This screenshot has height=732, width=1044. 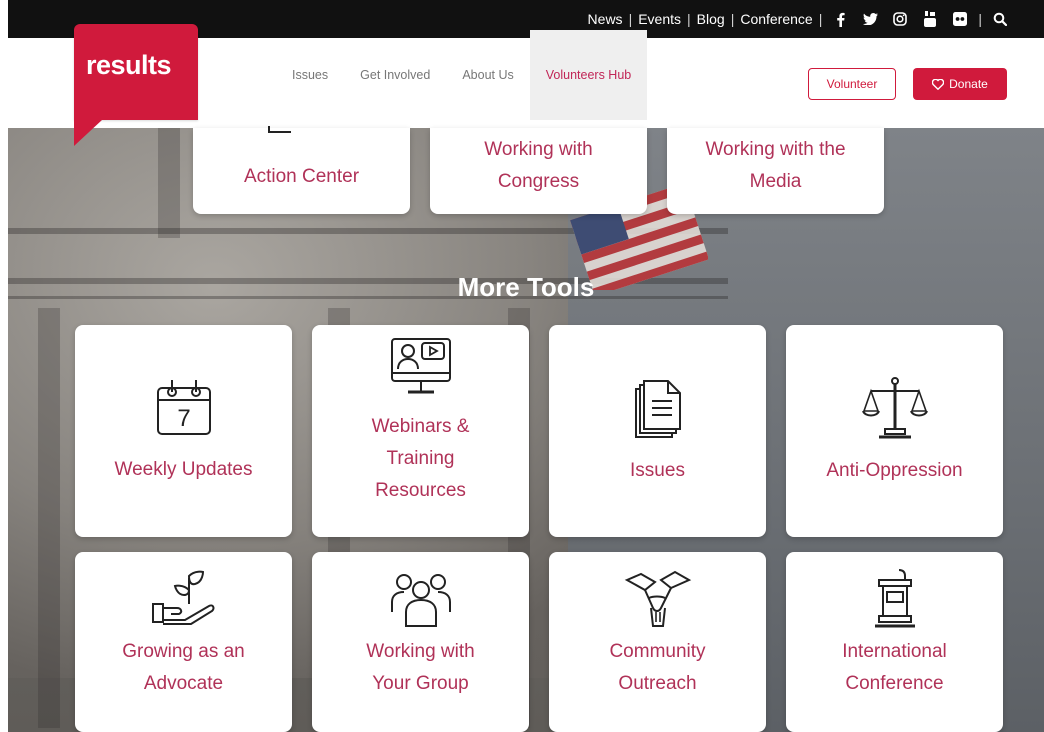 What do you see at coordinates (1000, 19) in the screenshot?
I see `search-icon` at bounding box center [1000, 19].